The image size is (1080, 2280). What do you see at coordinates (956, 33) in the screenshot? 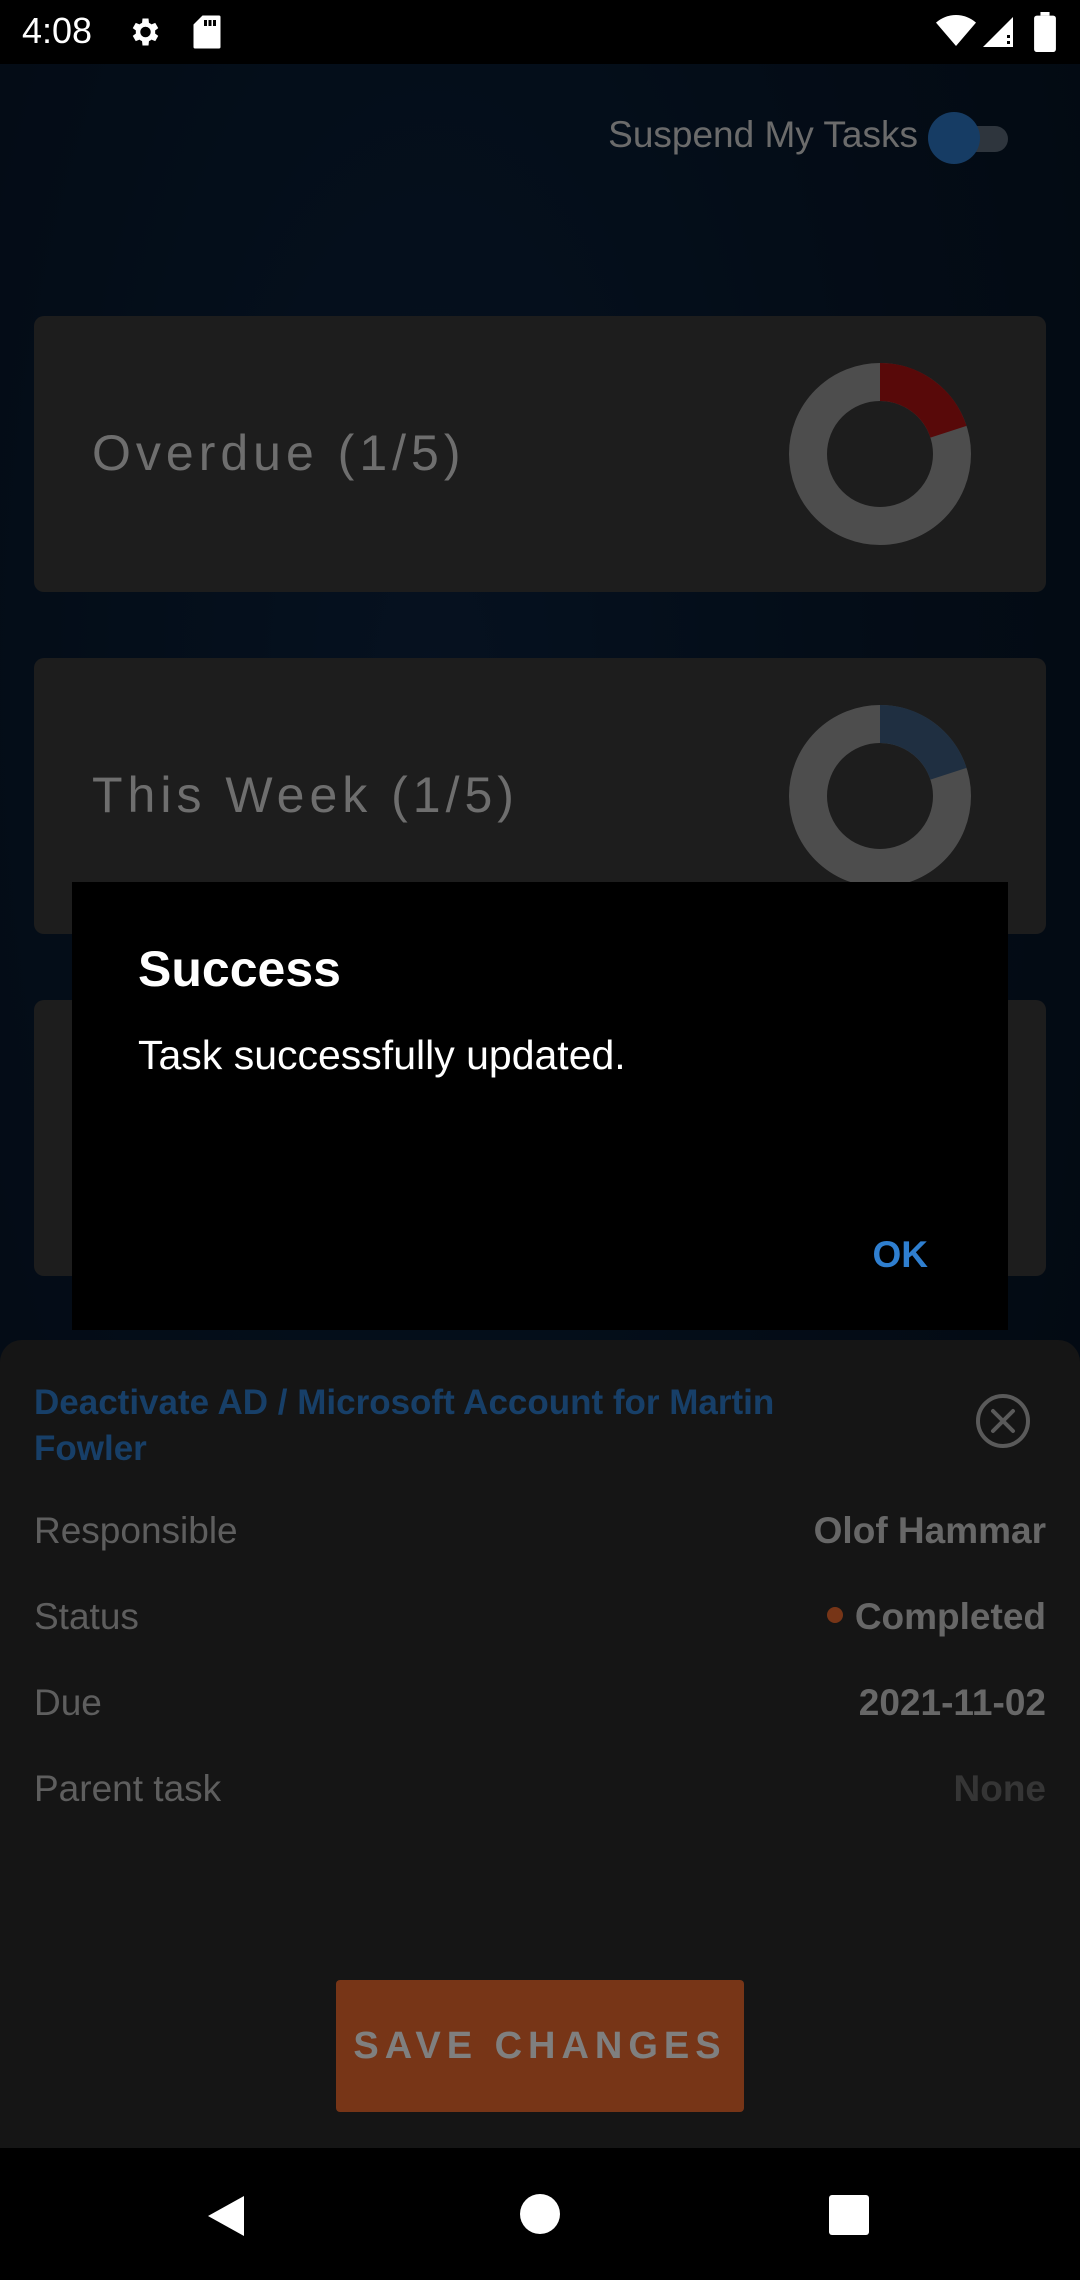
I see `wifi-icon` at bounding box center [956, 33].